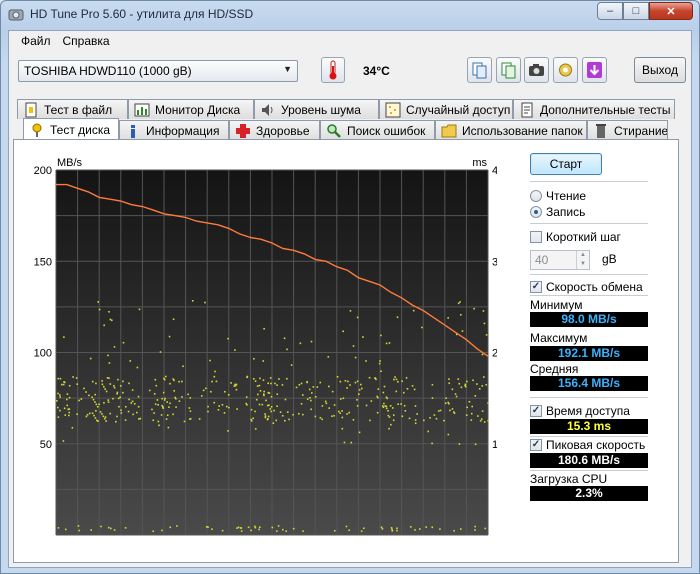 This screenshot has width=700, height=574. Describe the element at coordinates (566, 164) in the screenshot. I see `start-button: Старт` at that location.